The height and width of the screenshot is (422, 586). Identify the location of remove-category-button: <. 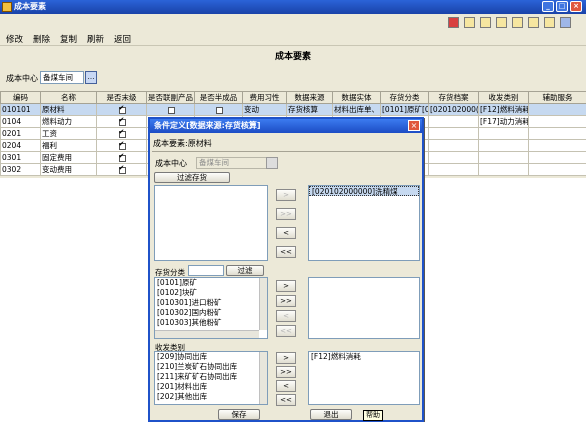
(286, 316).